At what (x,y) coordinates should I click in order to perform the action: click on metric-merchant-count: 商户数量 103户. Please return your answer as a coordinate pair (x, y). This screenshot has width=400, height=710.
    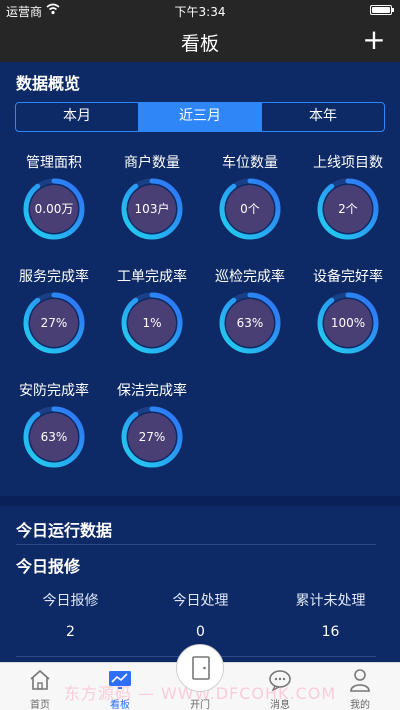
    Looking at the image, I should click on (152, 207).